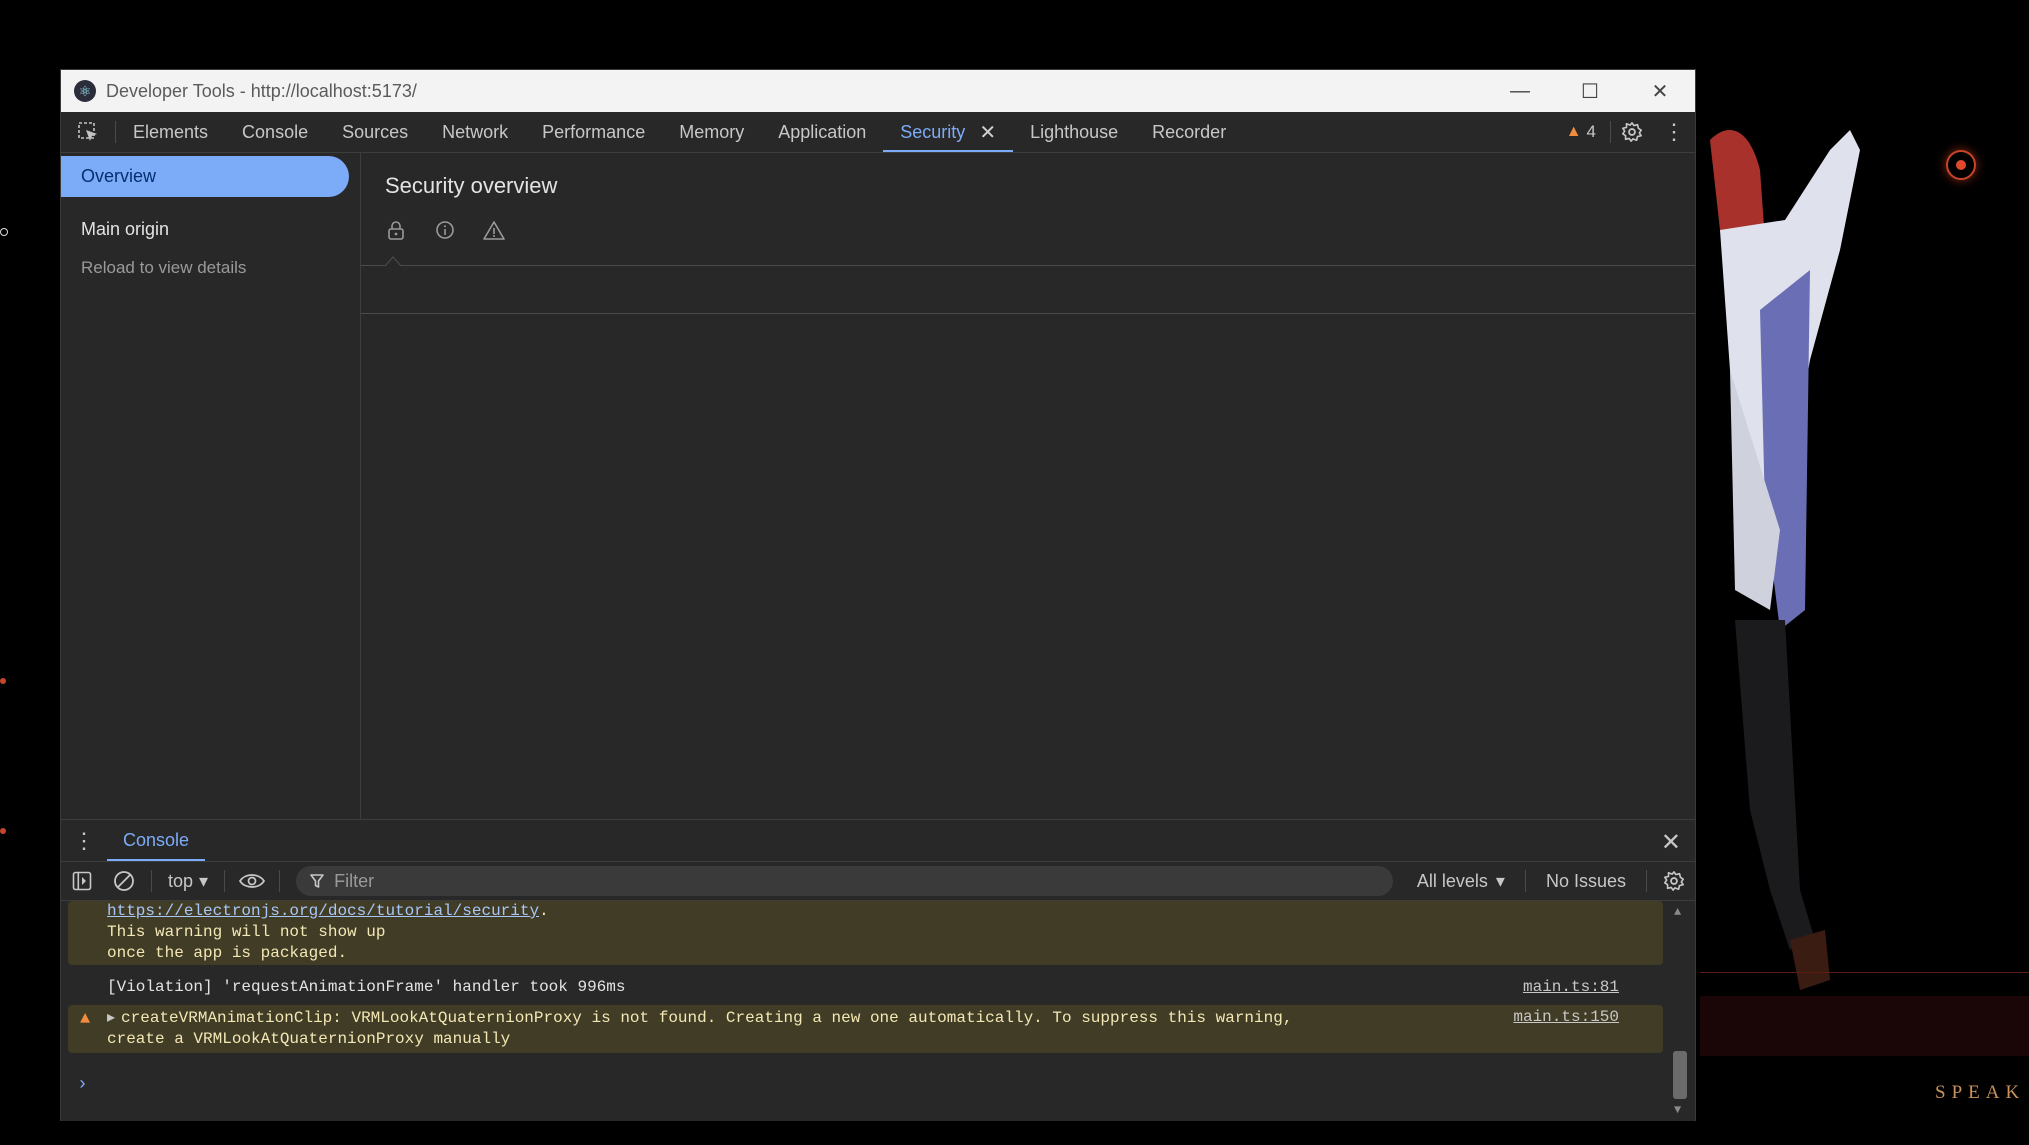 The width and height of the screenshot is (2029, 1145). What do you see at coordinates (354, 880) in the screenshot?
I see `filter-placeholder: Filter` at bounding box center [354, 880].